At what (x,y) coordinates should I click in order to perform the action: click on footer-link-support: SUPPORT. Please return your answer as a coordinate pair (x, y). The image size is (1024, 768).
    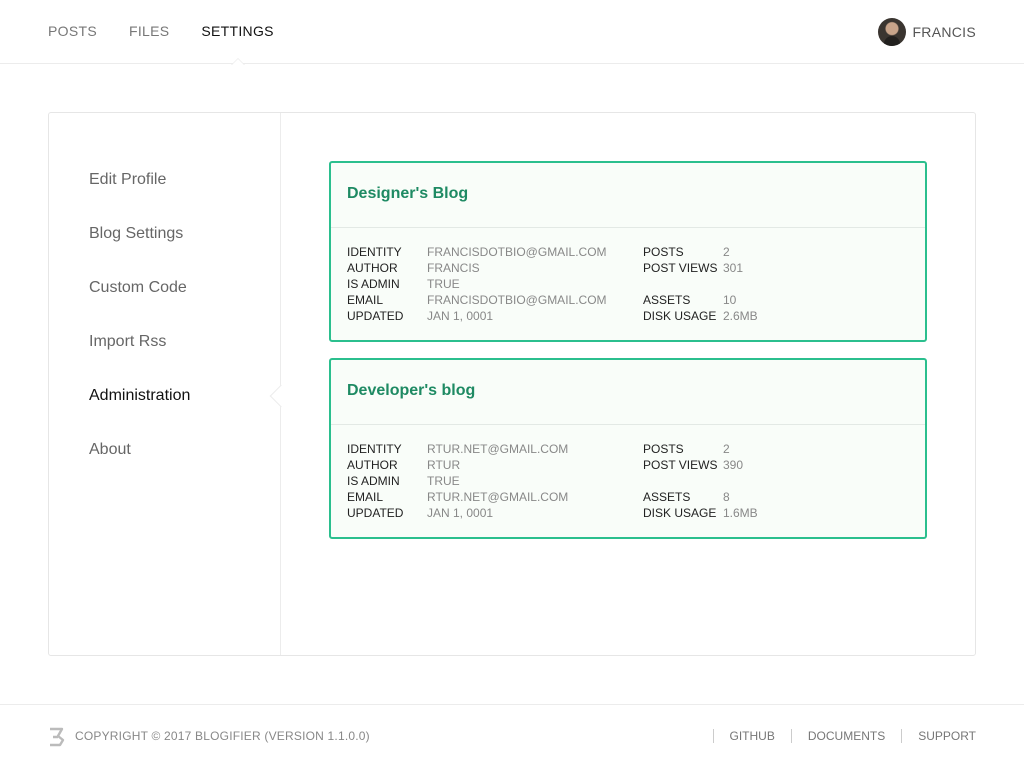
    Looking at the image, I should click on (938, 736).